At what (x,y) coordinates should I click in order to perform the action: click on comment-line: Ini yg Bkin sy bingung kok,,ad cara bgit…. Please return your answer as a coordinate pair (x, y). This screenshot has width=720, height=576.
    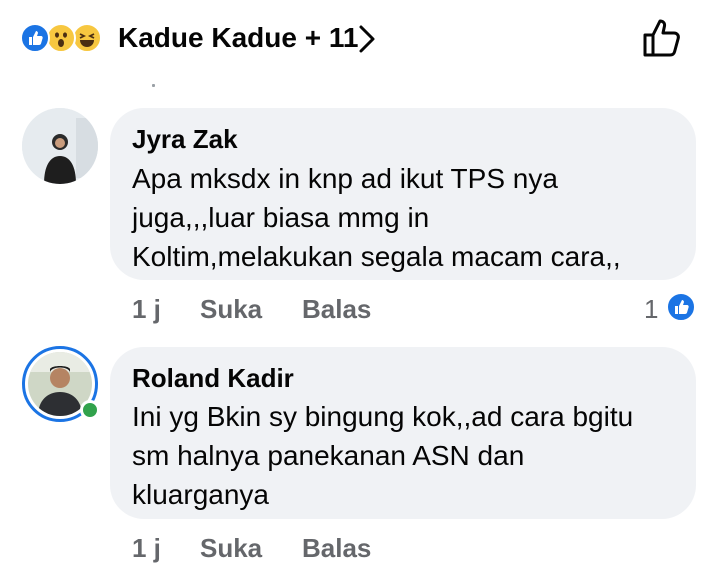
    Looking at the image, I should click on (383, 416).